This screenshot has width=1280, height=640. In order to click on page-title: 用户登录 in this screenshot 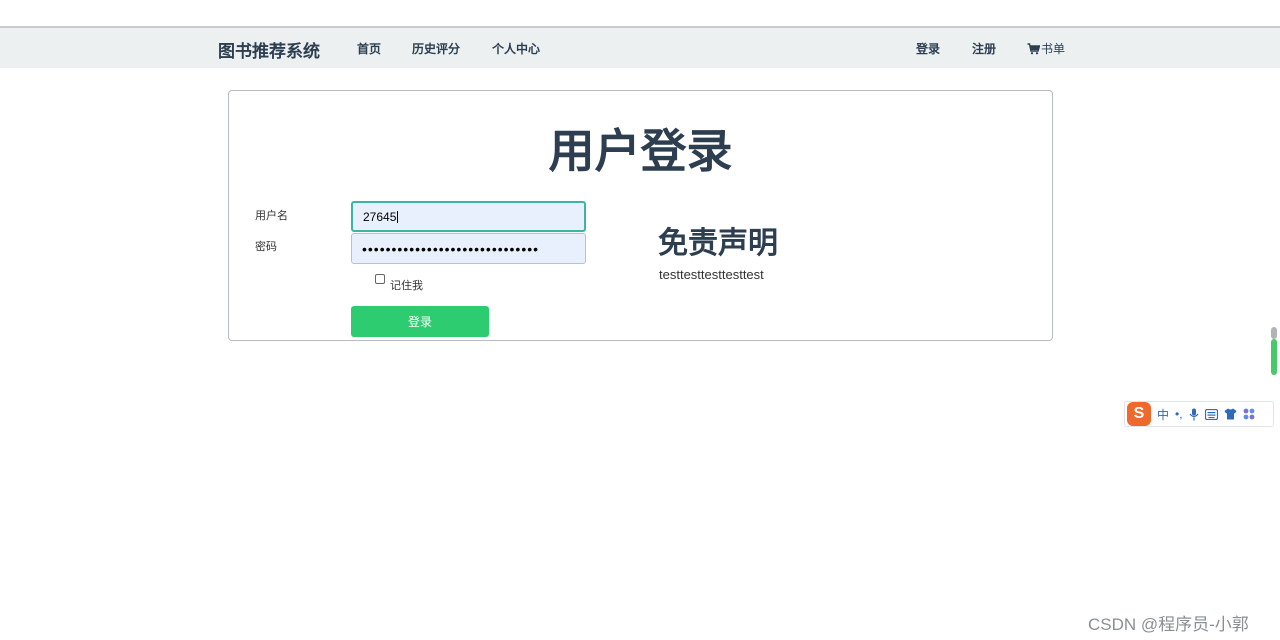, I will do `click(640, 151)`.